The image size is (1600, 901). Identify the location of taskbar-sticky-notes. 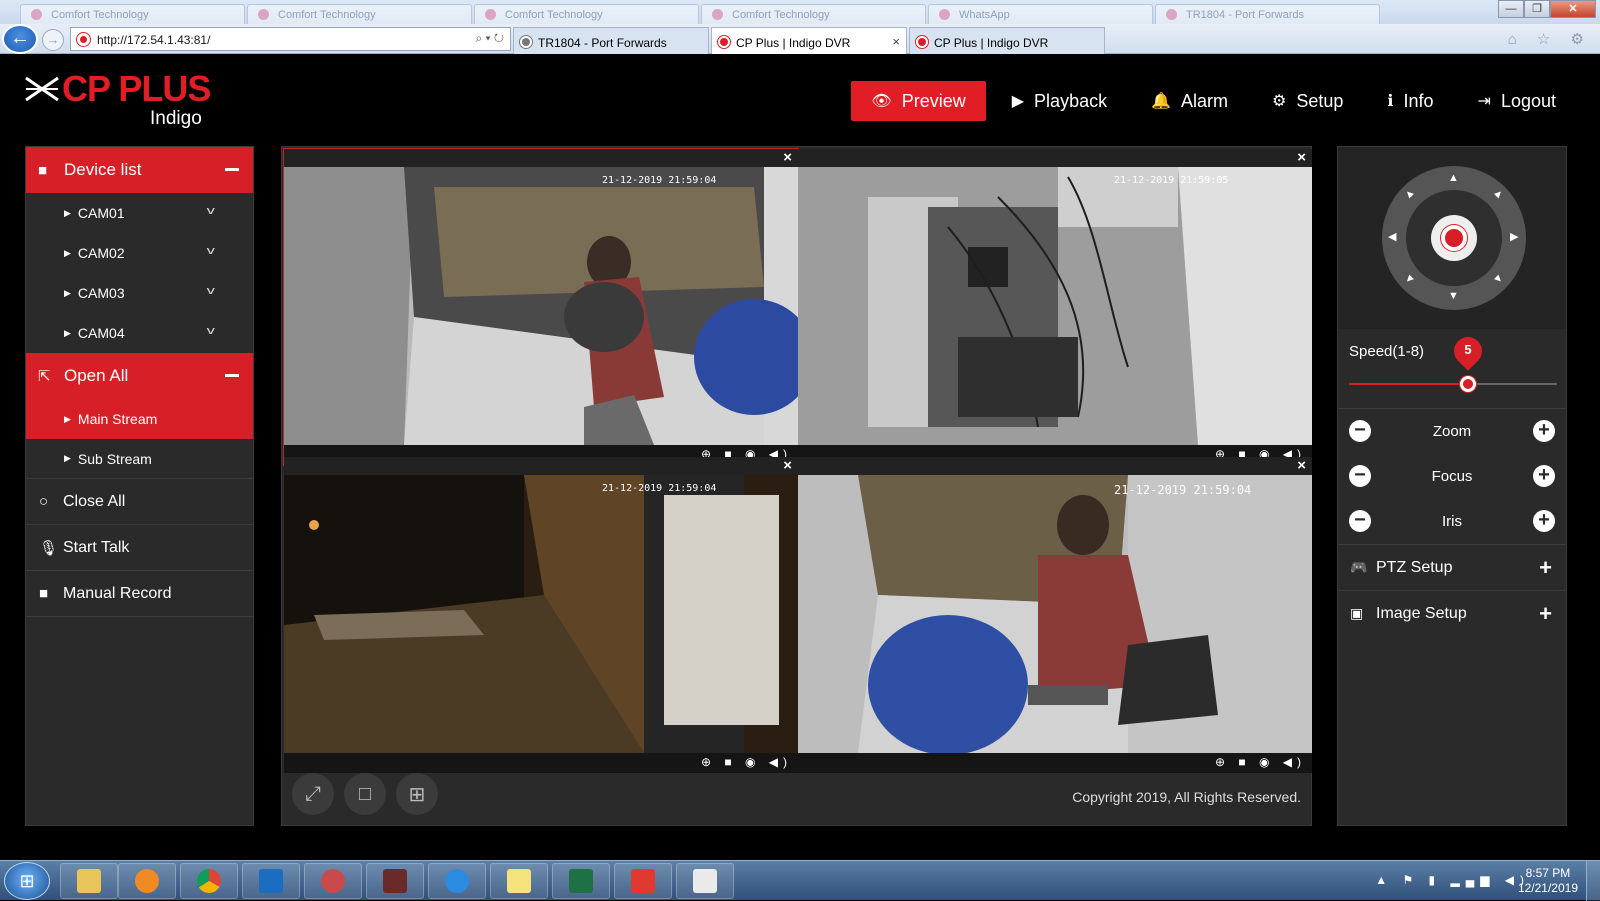
(519, 881).